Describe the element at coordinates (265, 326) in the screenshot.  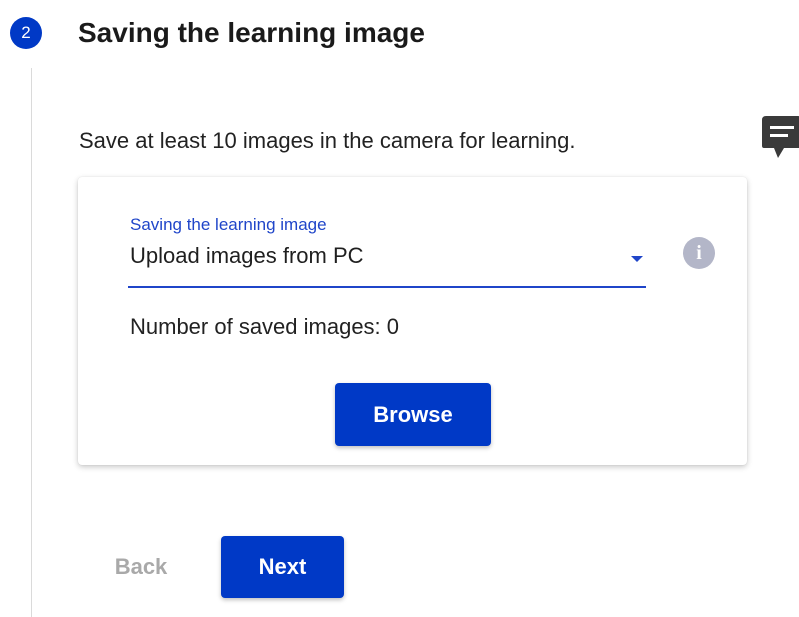
I see `saved-images-count: Number of saved images: 0` at that location.